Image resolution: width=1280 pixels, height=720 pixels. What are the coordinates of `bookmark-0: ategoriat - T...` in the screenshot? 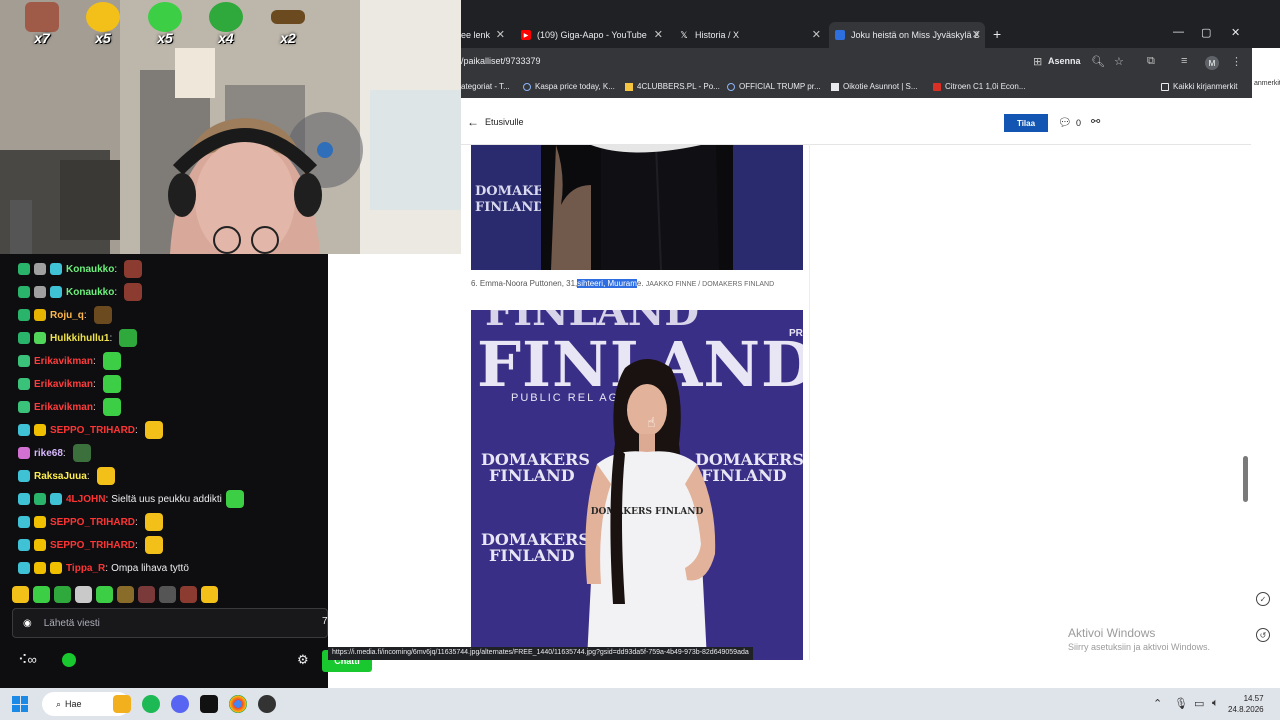 It's located at (485, 86).